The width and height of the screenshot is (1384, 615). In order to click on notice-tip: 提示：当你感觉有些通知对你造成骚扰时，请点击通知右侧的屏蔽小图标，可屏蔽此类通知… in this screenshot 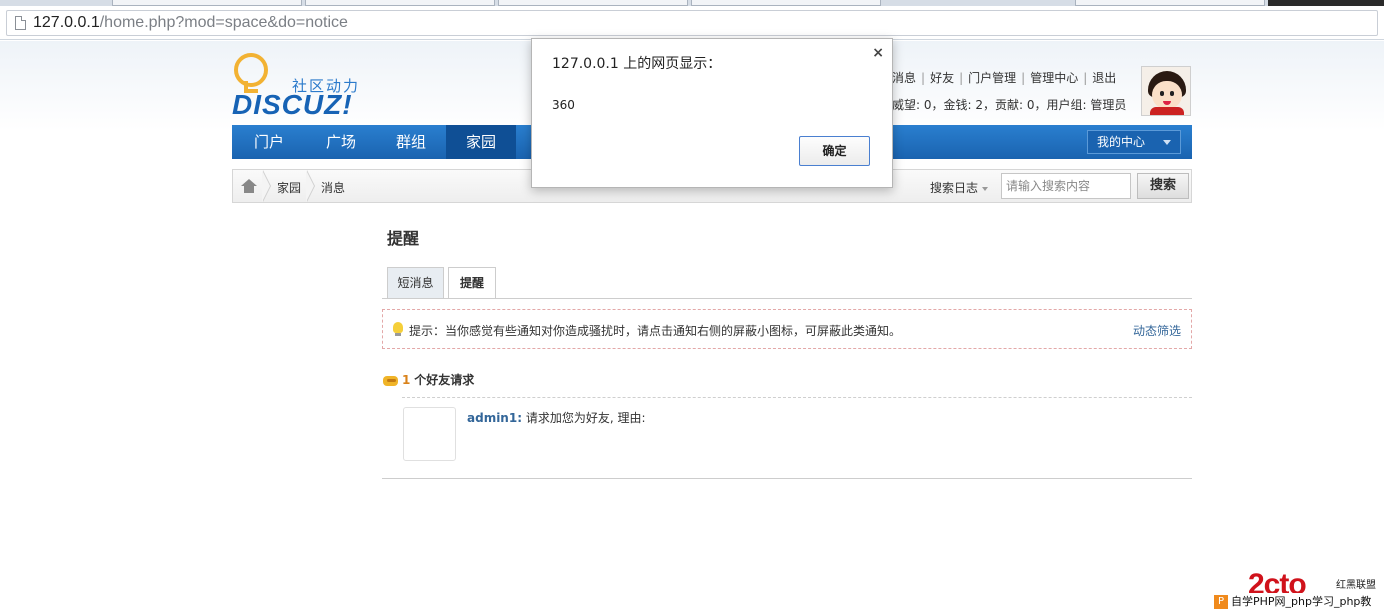, I will do `click(787, 329)`.